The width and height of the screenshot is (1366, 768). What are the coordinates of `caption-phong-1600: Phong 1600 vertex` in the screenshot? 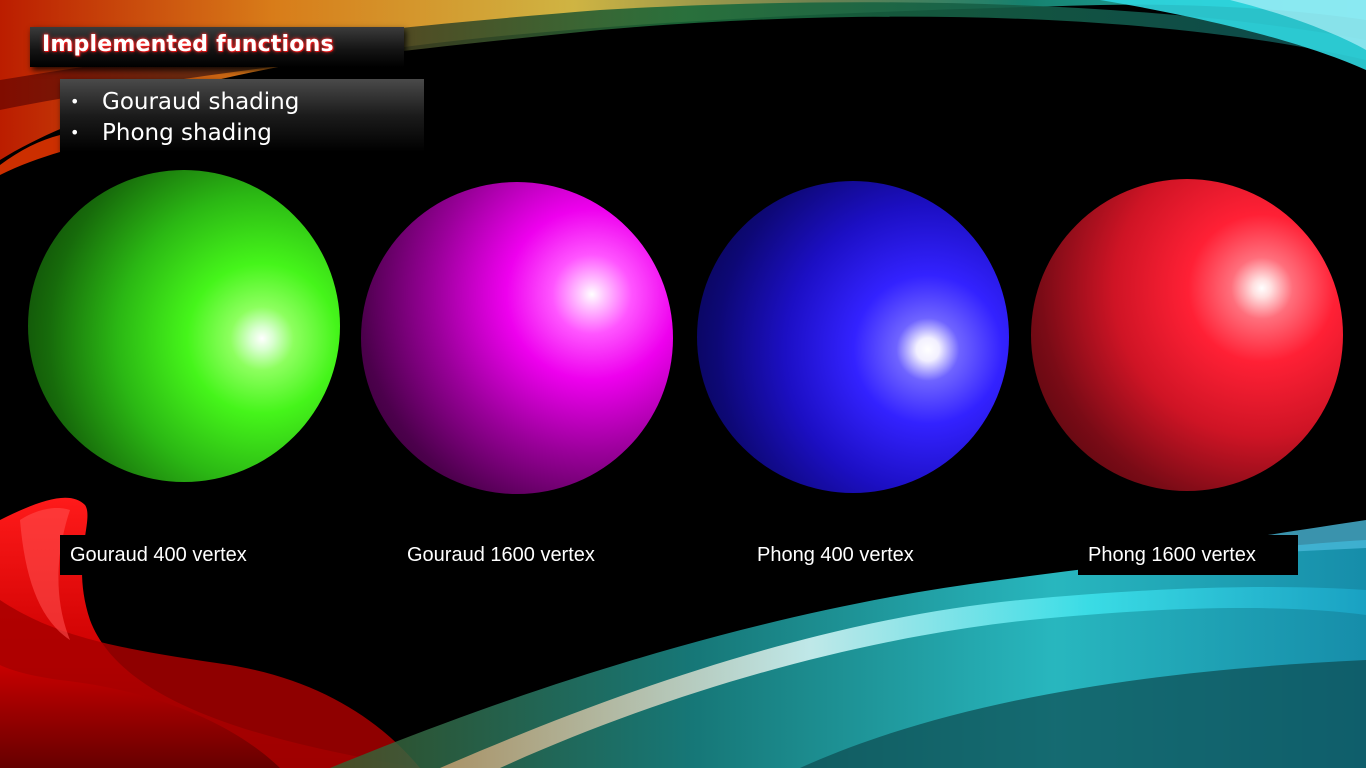 It's located at (1188, 555).